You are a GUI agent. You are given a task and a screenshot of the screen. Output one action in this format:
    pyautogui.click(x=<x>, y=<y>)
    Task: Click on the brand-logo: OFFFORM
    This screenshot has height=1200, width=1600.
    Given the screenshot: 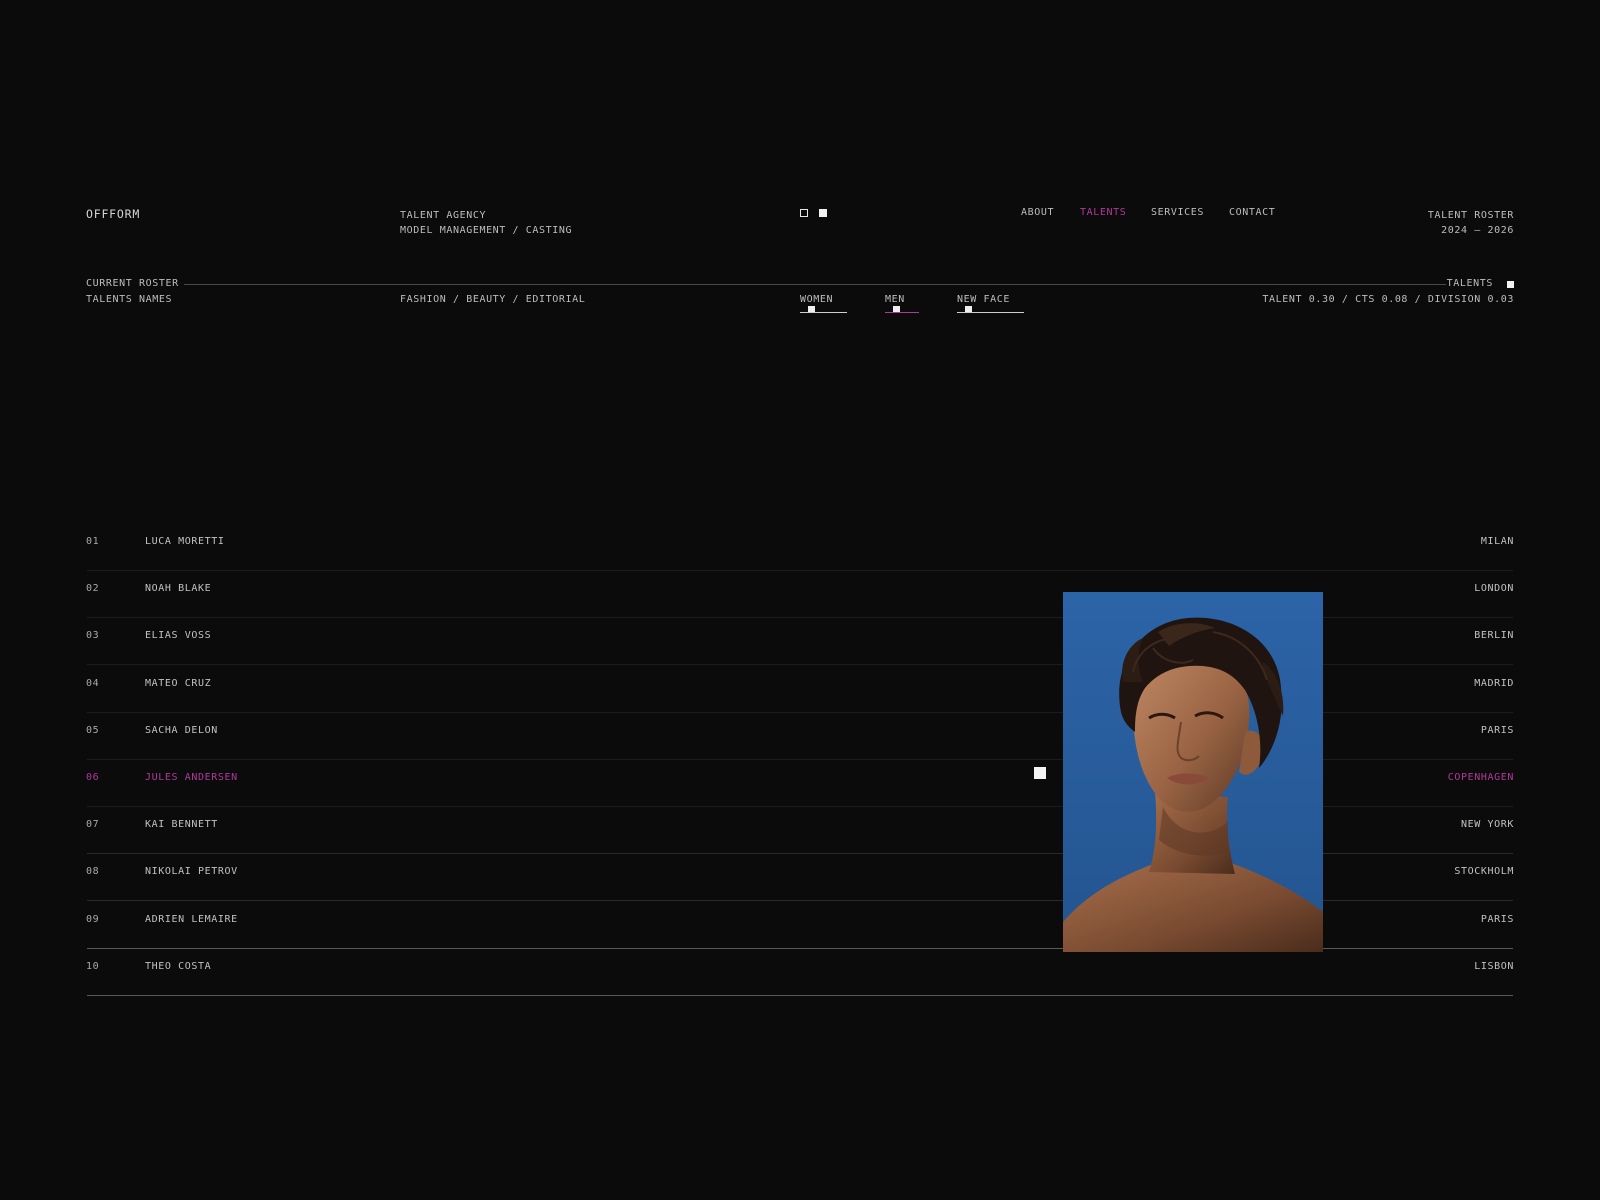 What is the action you would take?
    pyautogui.click(x=113, y=214)
    